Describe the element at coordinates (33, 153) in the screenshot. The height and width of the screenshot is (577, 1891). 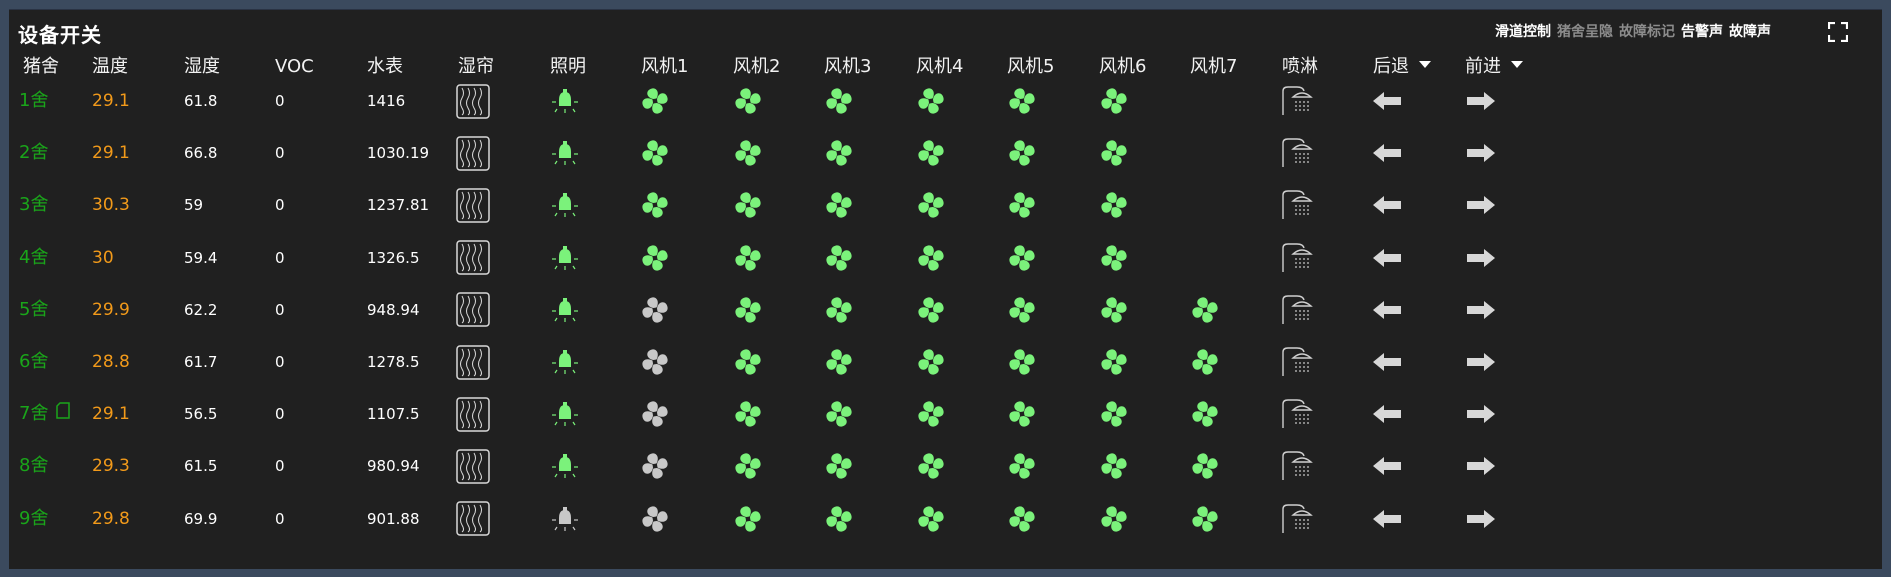
I see `farm-name-cell: 2舍` at that location.